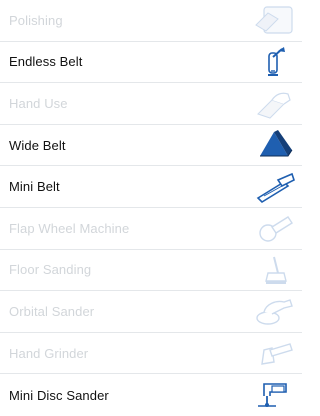  What do you see at coordinates (49, 353) in the screenshot?
I see `list-item-label: Hand Grinder` at bounding box center [49, 353].